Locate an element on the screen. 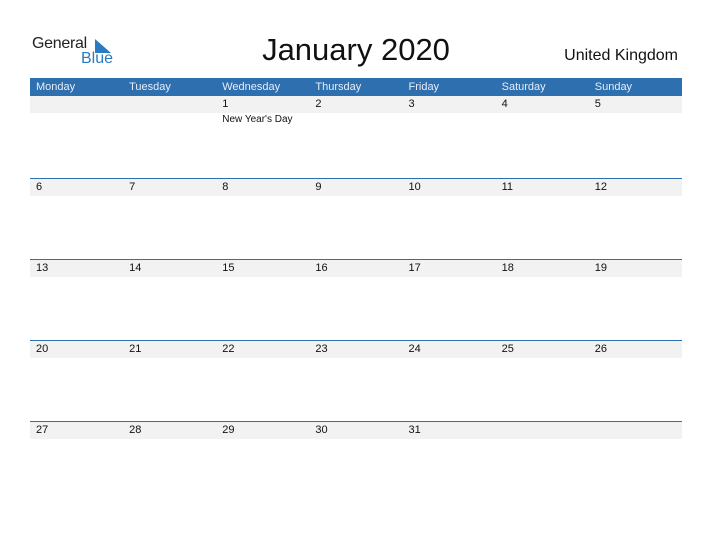 The width and height of the screenshot is (712, 550). day-number: 19 is located at coordinates (600, 268).